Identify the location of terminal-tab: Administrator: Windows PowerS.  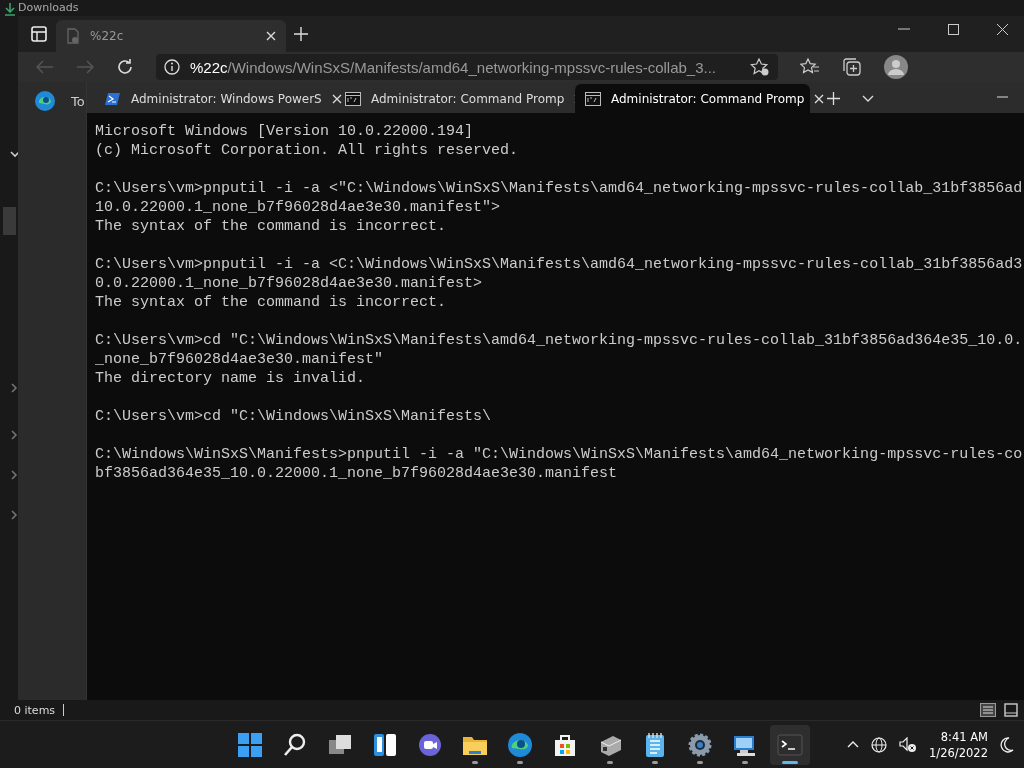
(212, 98).